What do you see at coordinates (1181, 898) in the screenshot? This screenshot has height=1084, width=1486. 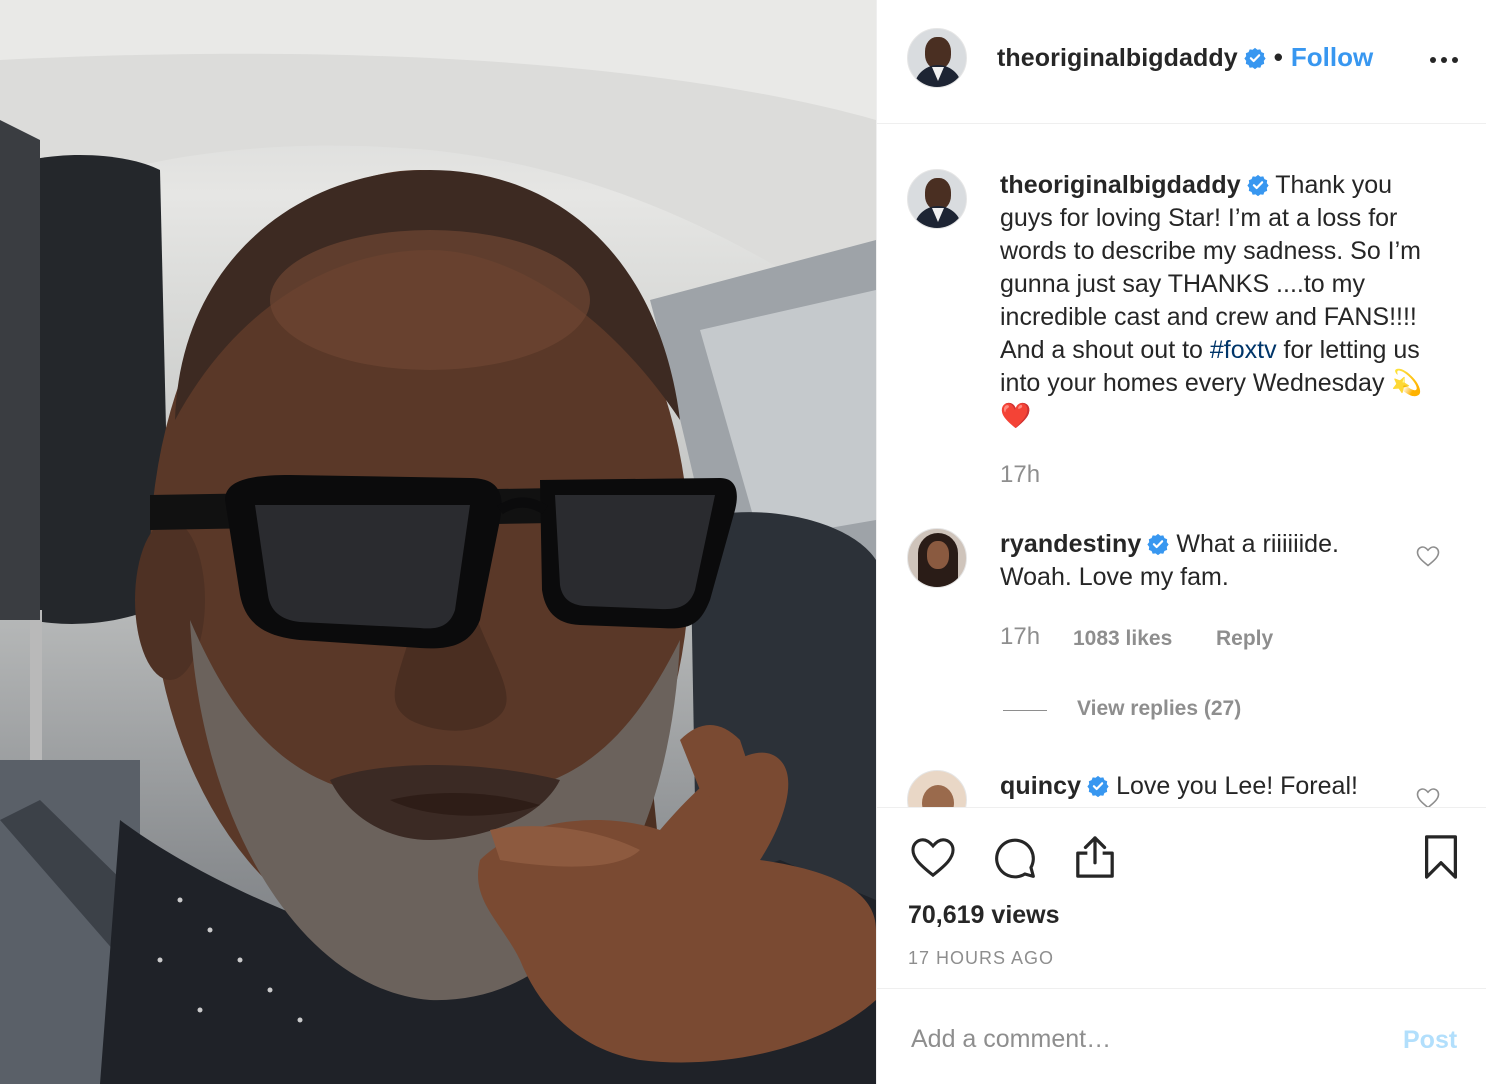 I see `action-bar: 70,619 views 17 HOURS AGO` at bounding box center [1181, 898].